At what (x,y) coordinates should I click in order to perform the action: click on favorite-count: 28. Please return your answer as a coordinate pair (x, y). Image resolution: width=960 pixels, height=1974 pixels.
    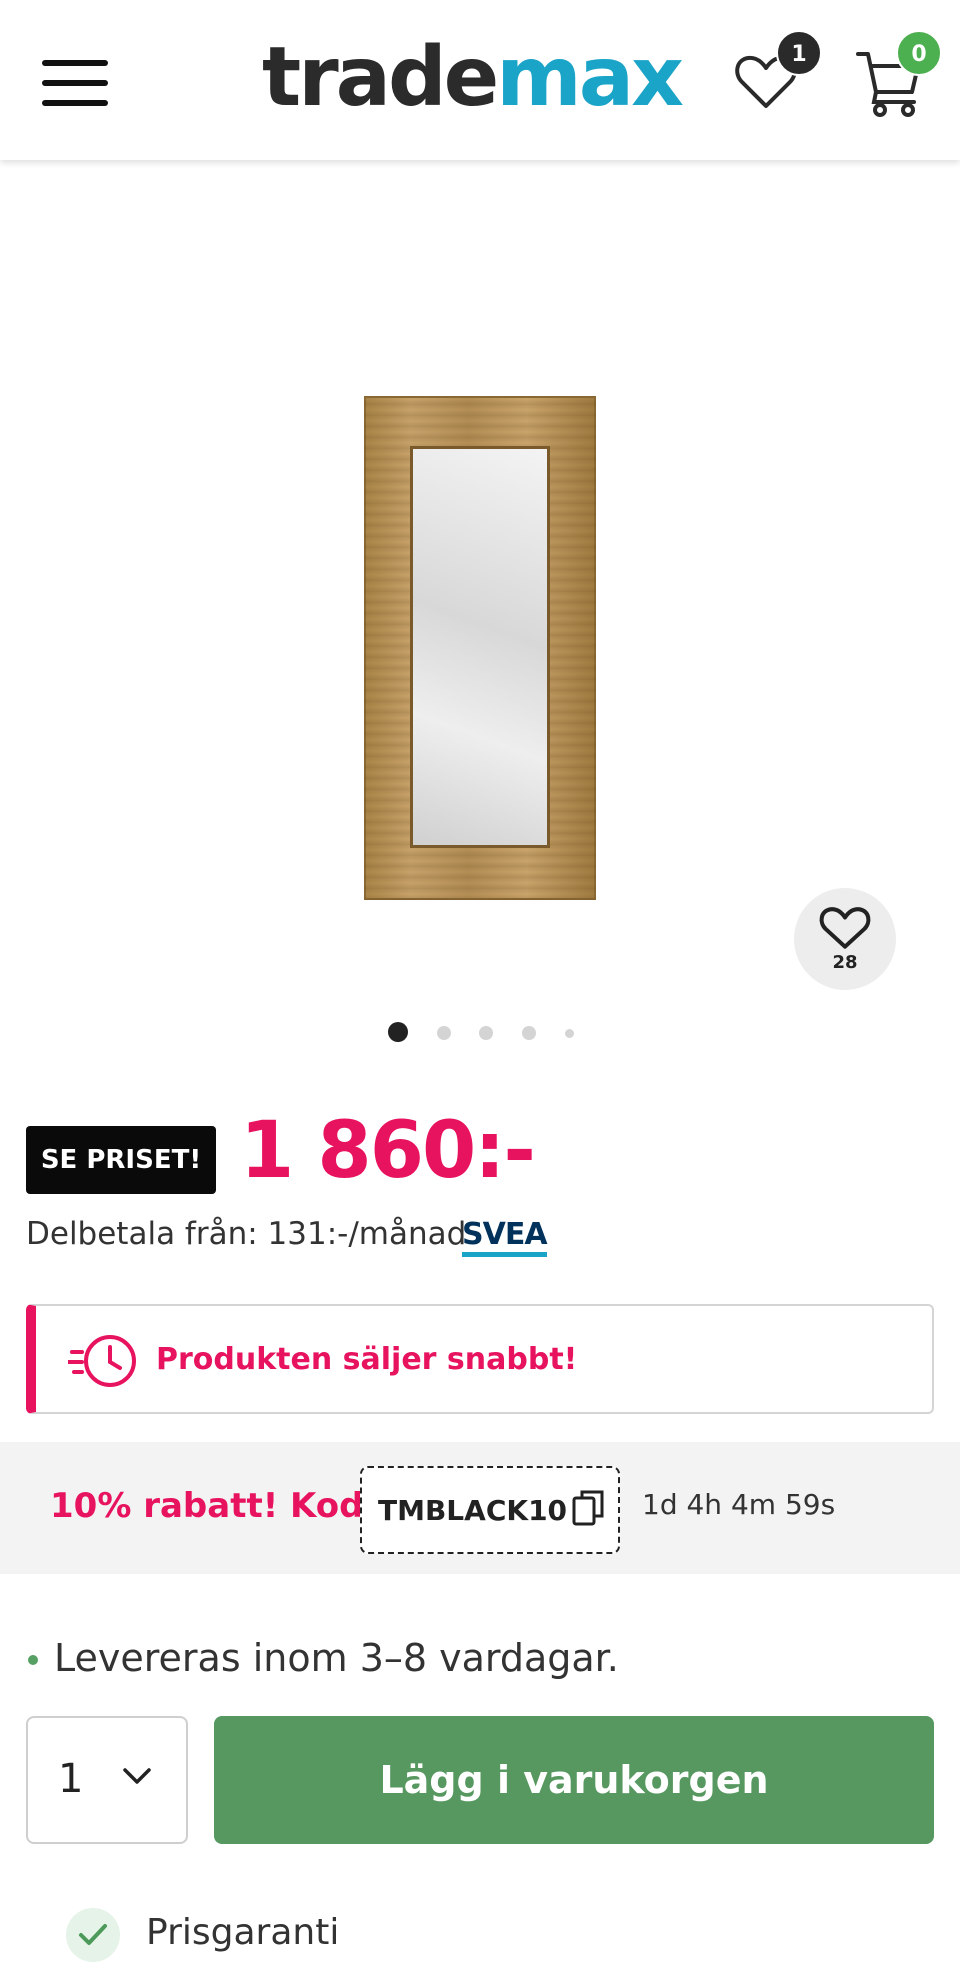
    Looking at the image, I should click on (845, 962).